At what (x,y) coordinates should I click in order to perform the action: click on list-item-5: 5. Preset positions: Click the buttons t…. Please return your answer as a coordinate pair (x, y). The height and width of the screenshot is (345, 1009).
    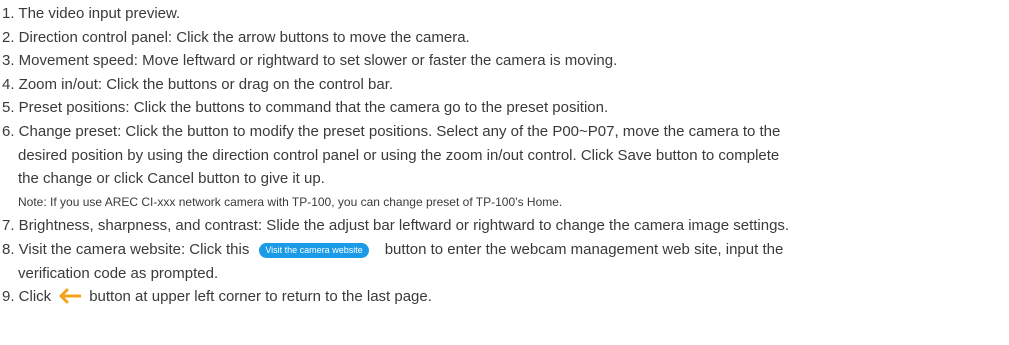
    Looking at the image, I should click on (305, 108).